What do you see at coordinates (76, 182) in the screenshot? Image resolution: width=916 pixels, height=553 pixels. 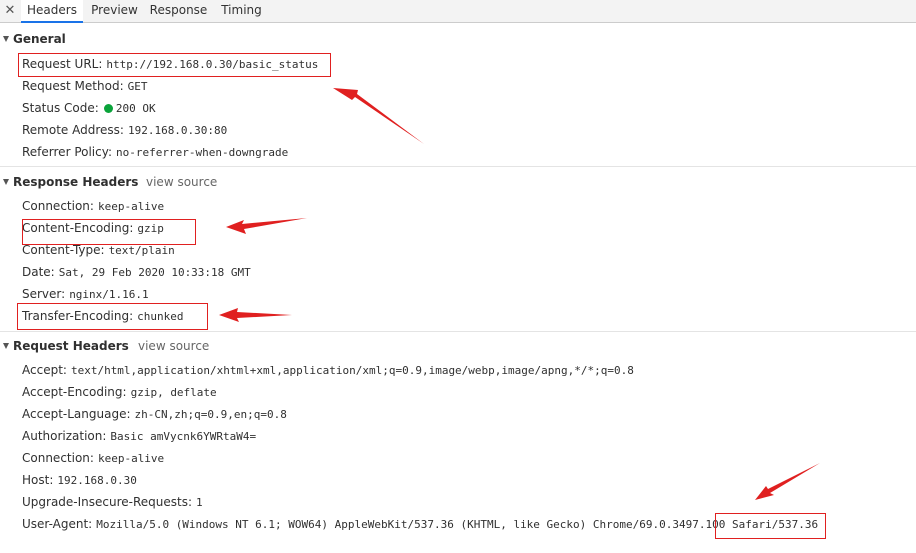 I see `section-response-headers-title: Response Headers` at bounding box center [76, 182].